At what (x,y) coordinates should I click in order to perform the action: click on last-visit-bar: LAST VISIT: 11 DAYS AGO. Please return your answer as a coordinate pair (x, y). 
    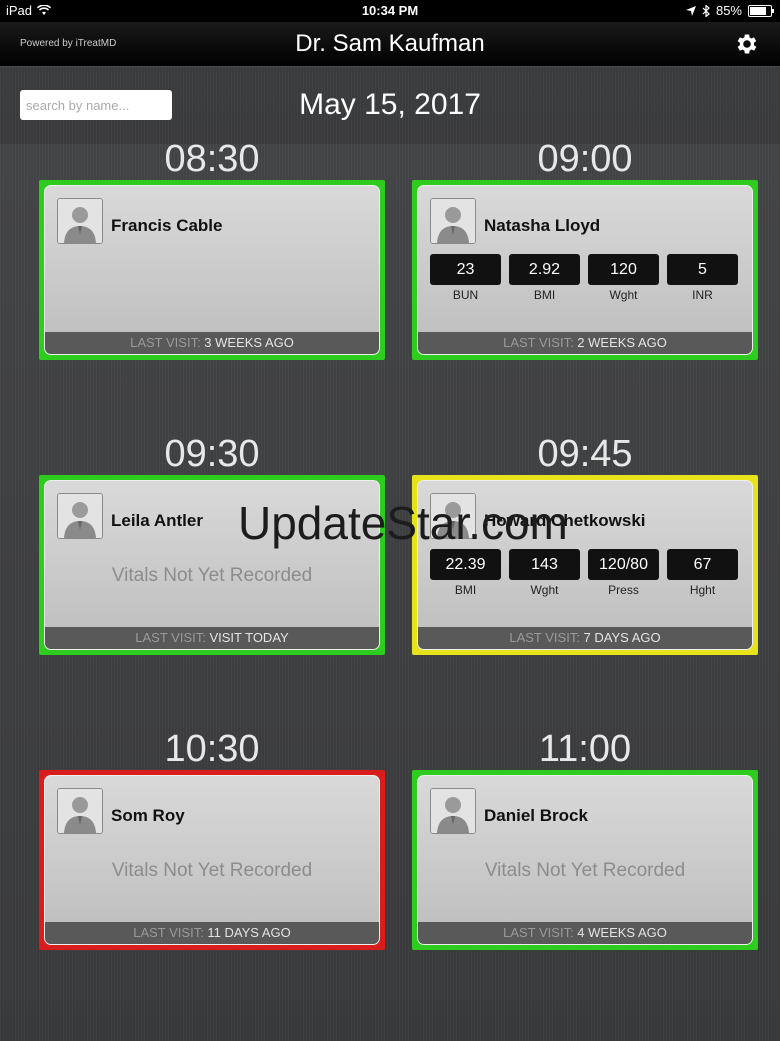
    Looking at the image, I should click on (212, 933).